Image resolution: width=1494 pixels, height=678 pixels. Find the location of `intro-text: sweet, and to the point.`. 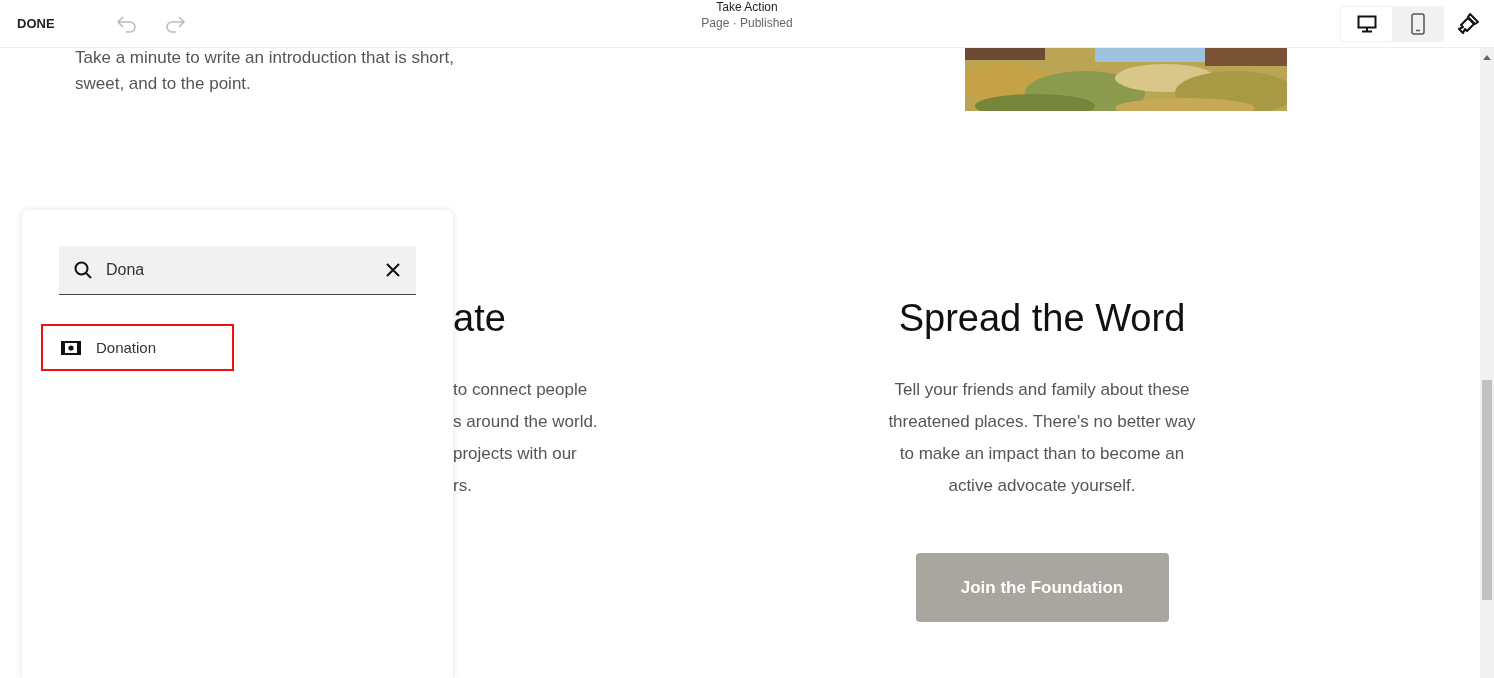

intro-text: sweet, and to the point. is located at coordinates (163, 84).